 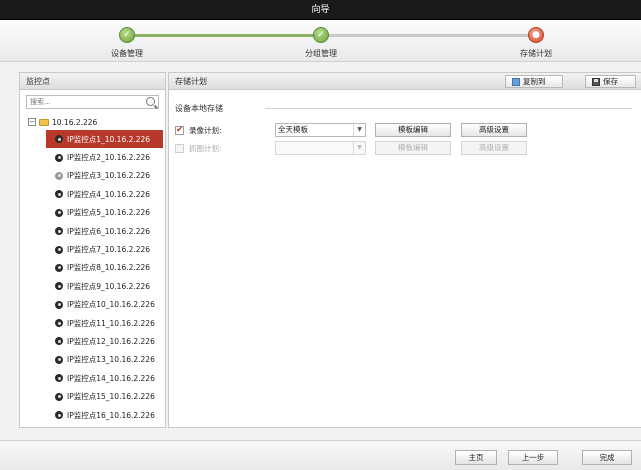 I want to click on camera-list-item: IP监控点13_10.16.2.226, so click(x=92, y=360).